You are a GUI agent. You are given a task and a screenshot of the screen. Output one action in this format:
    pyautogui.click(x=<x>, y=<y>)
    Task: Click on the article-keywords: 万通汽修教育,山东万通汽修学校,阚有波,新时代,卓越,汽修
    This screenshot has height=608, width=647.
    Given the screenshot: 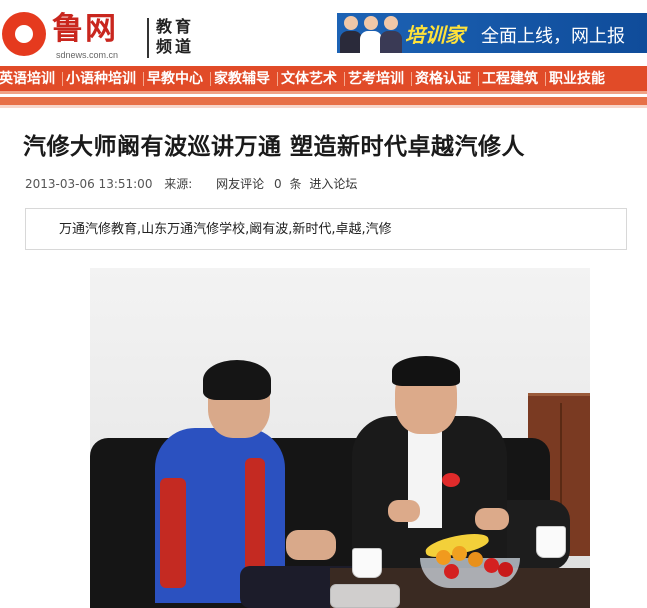 What is the action you would take?
    pyautogui.click(x=326, y=229)
    